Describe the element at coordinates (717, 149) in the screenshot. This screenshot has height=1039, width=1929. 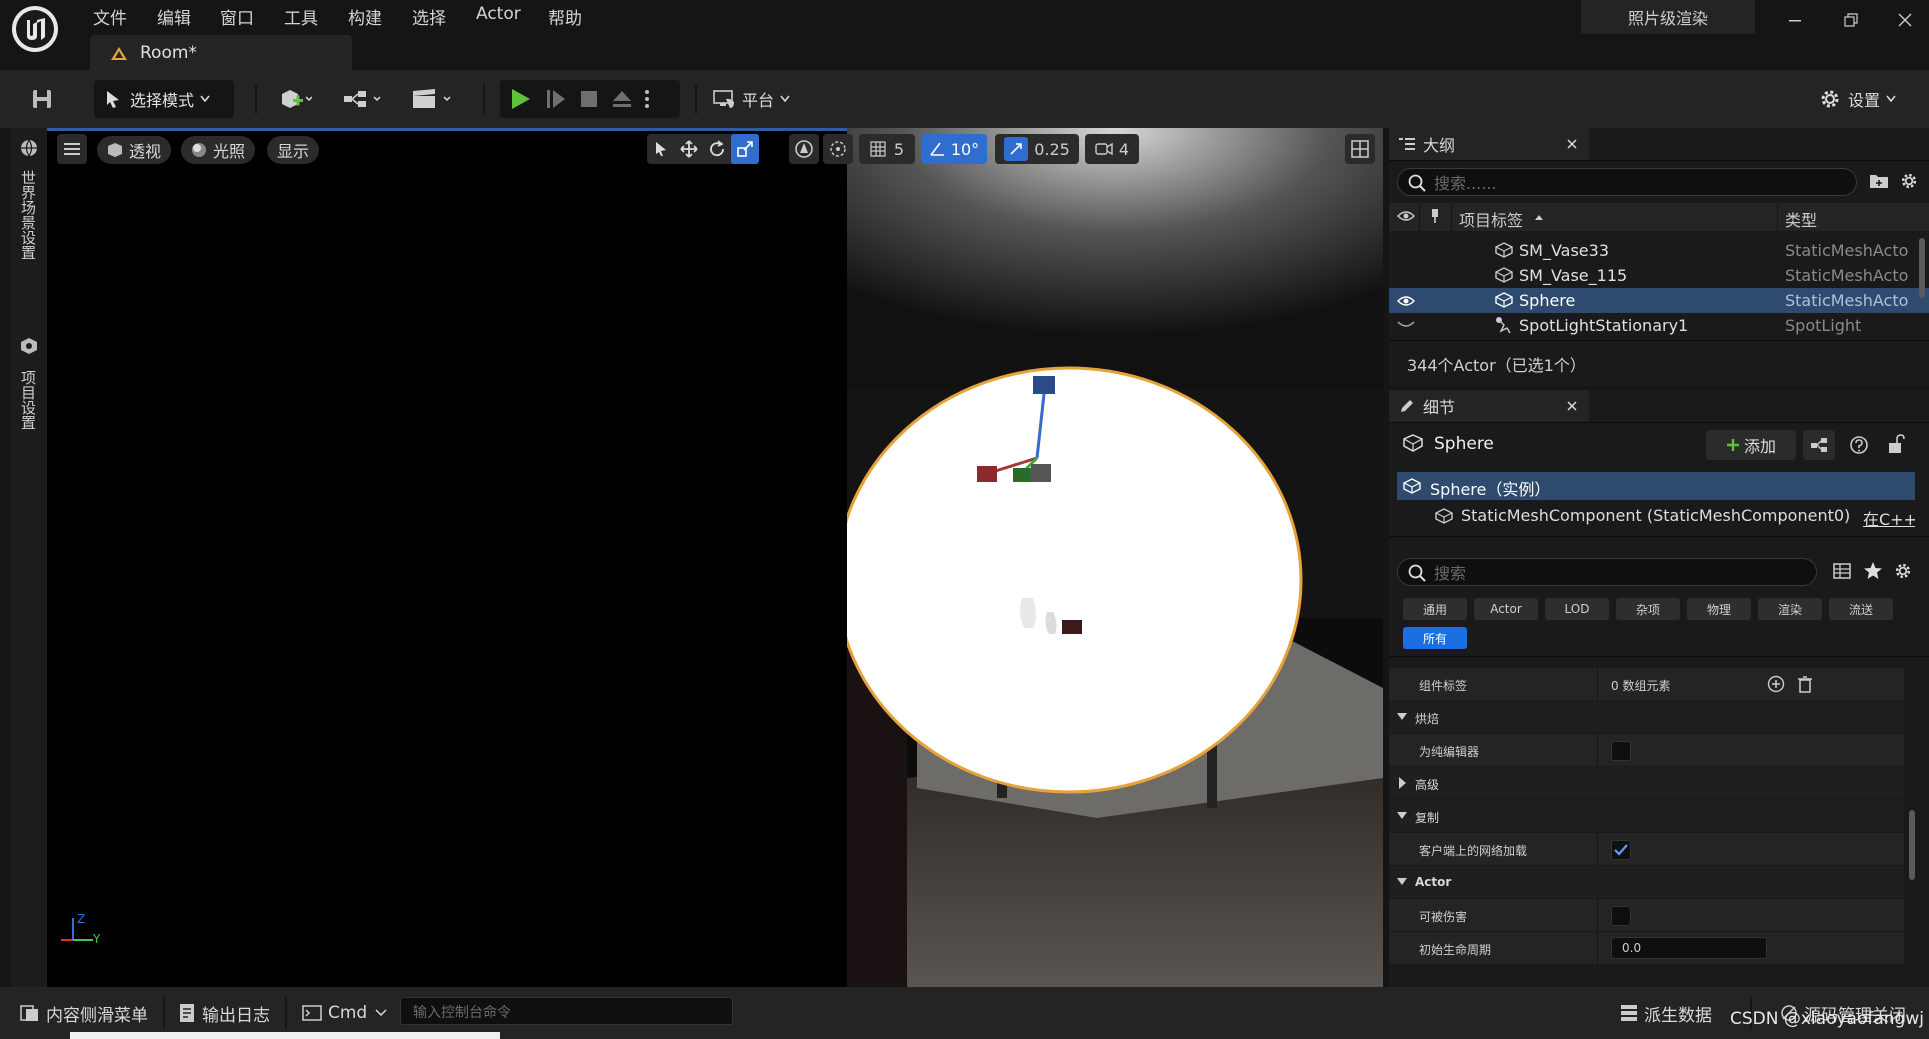
I see `rotate-icon` at that location.